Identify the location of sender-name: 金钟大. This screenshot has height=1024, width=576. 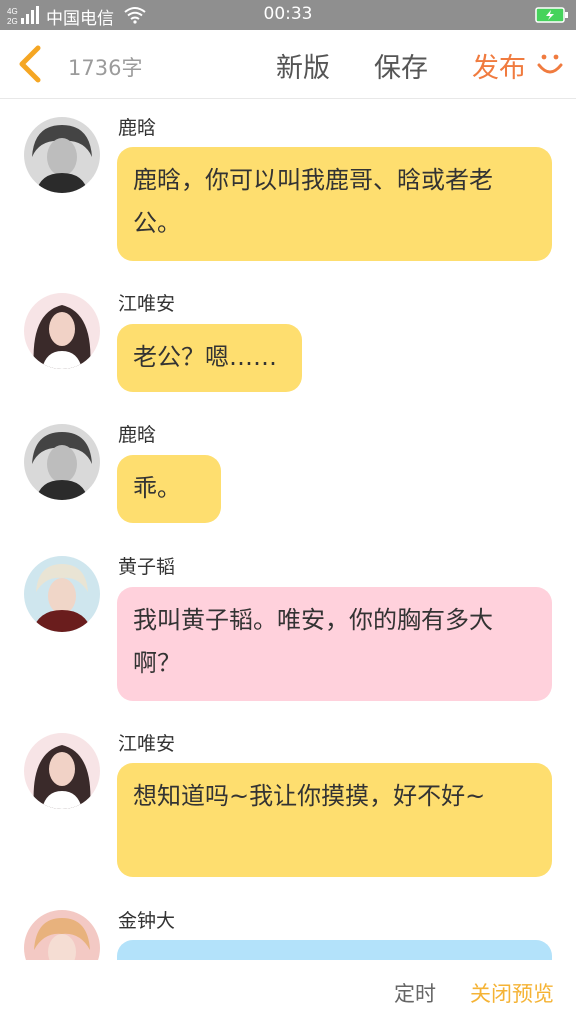
(147, 921).